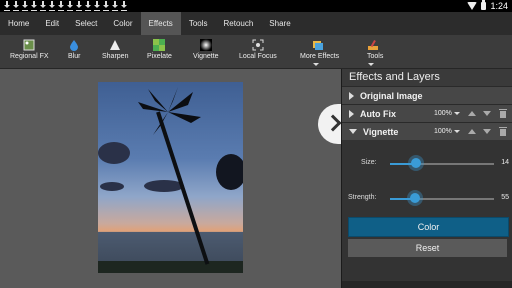 The image size is (512, 288). I want to click on vignette-button: Vignette, so click(206, 49).